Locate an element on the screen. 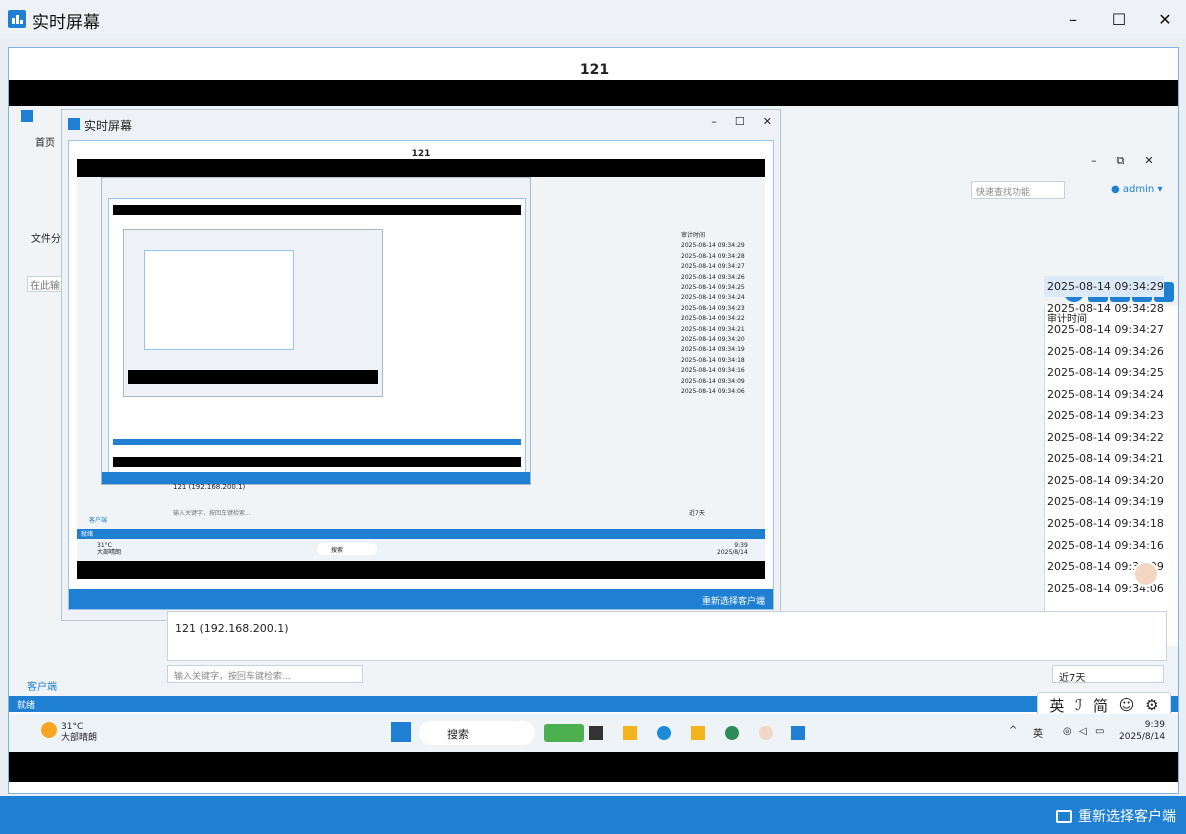 The height and width of the screenshot is (834, 1186). nested-audit-row: 2025-08-14 09:34:26 is located at coordinates (723, 278).